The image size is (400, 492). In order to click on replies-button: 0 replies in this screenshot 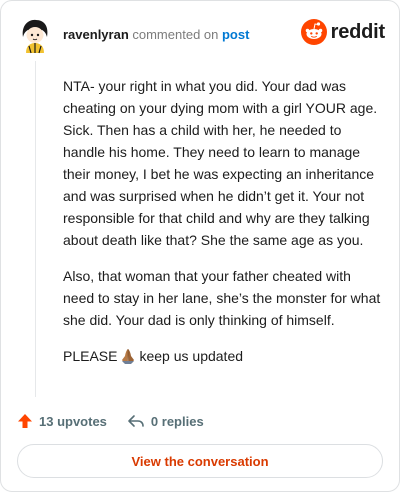, I will do `click(165, 421)`.